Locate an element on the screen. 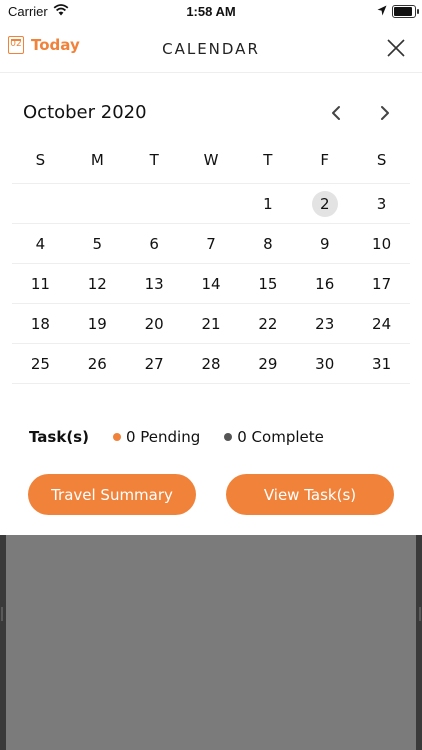 Image resolution: width=422 pixels, height=750 pixels. day-number: 13 is located at coordinates (154, 283).